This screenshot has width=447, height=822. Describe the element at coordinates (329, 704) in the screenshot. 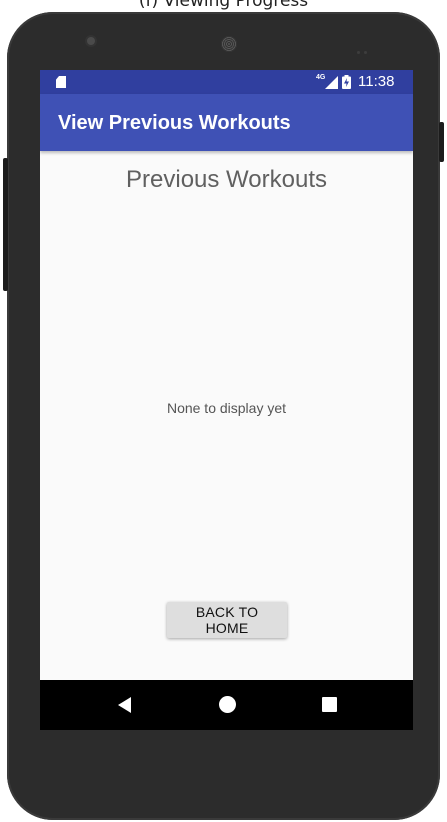

I see `recents-icon` at that location.